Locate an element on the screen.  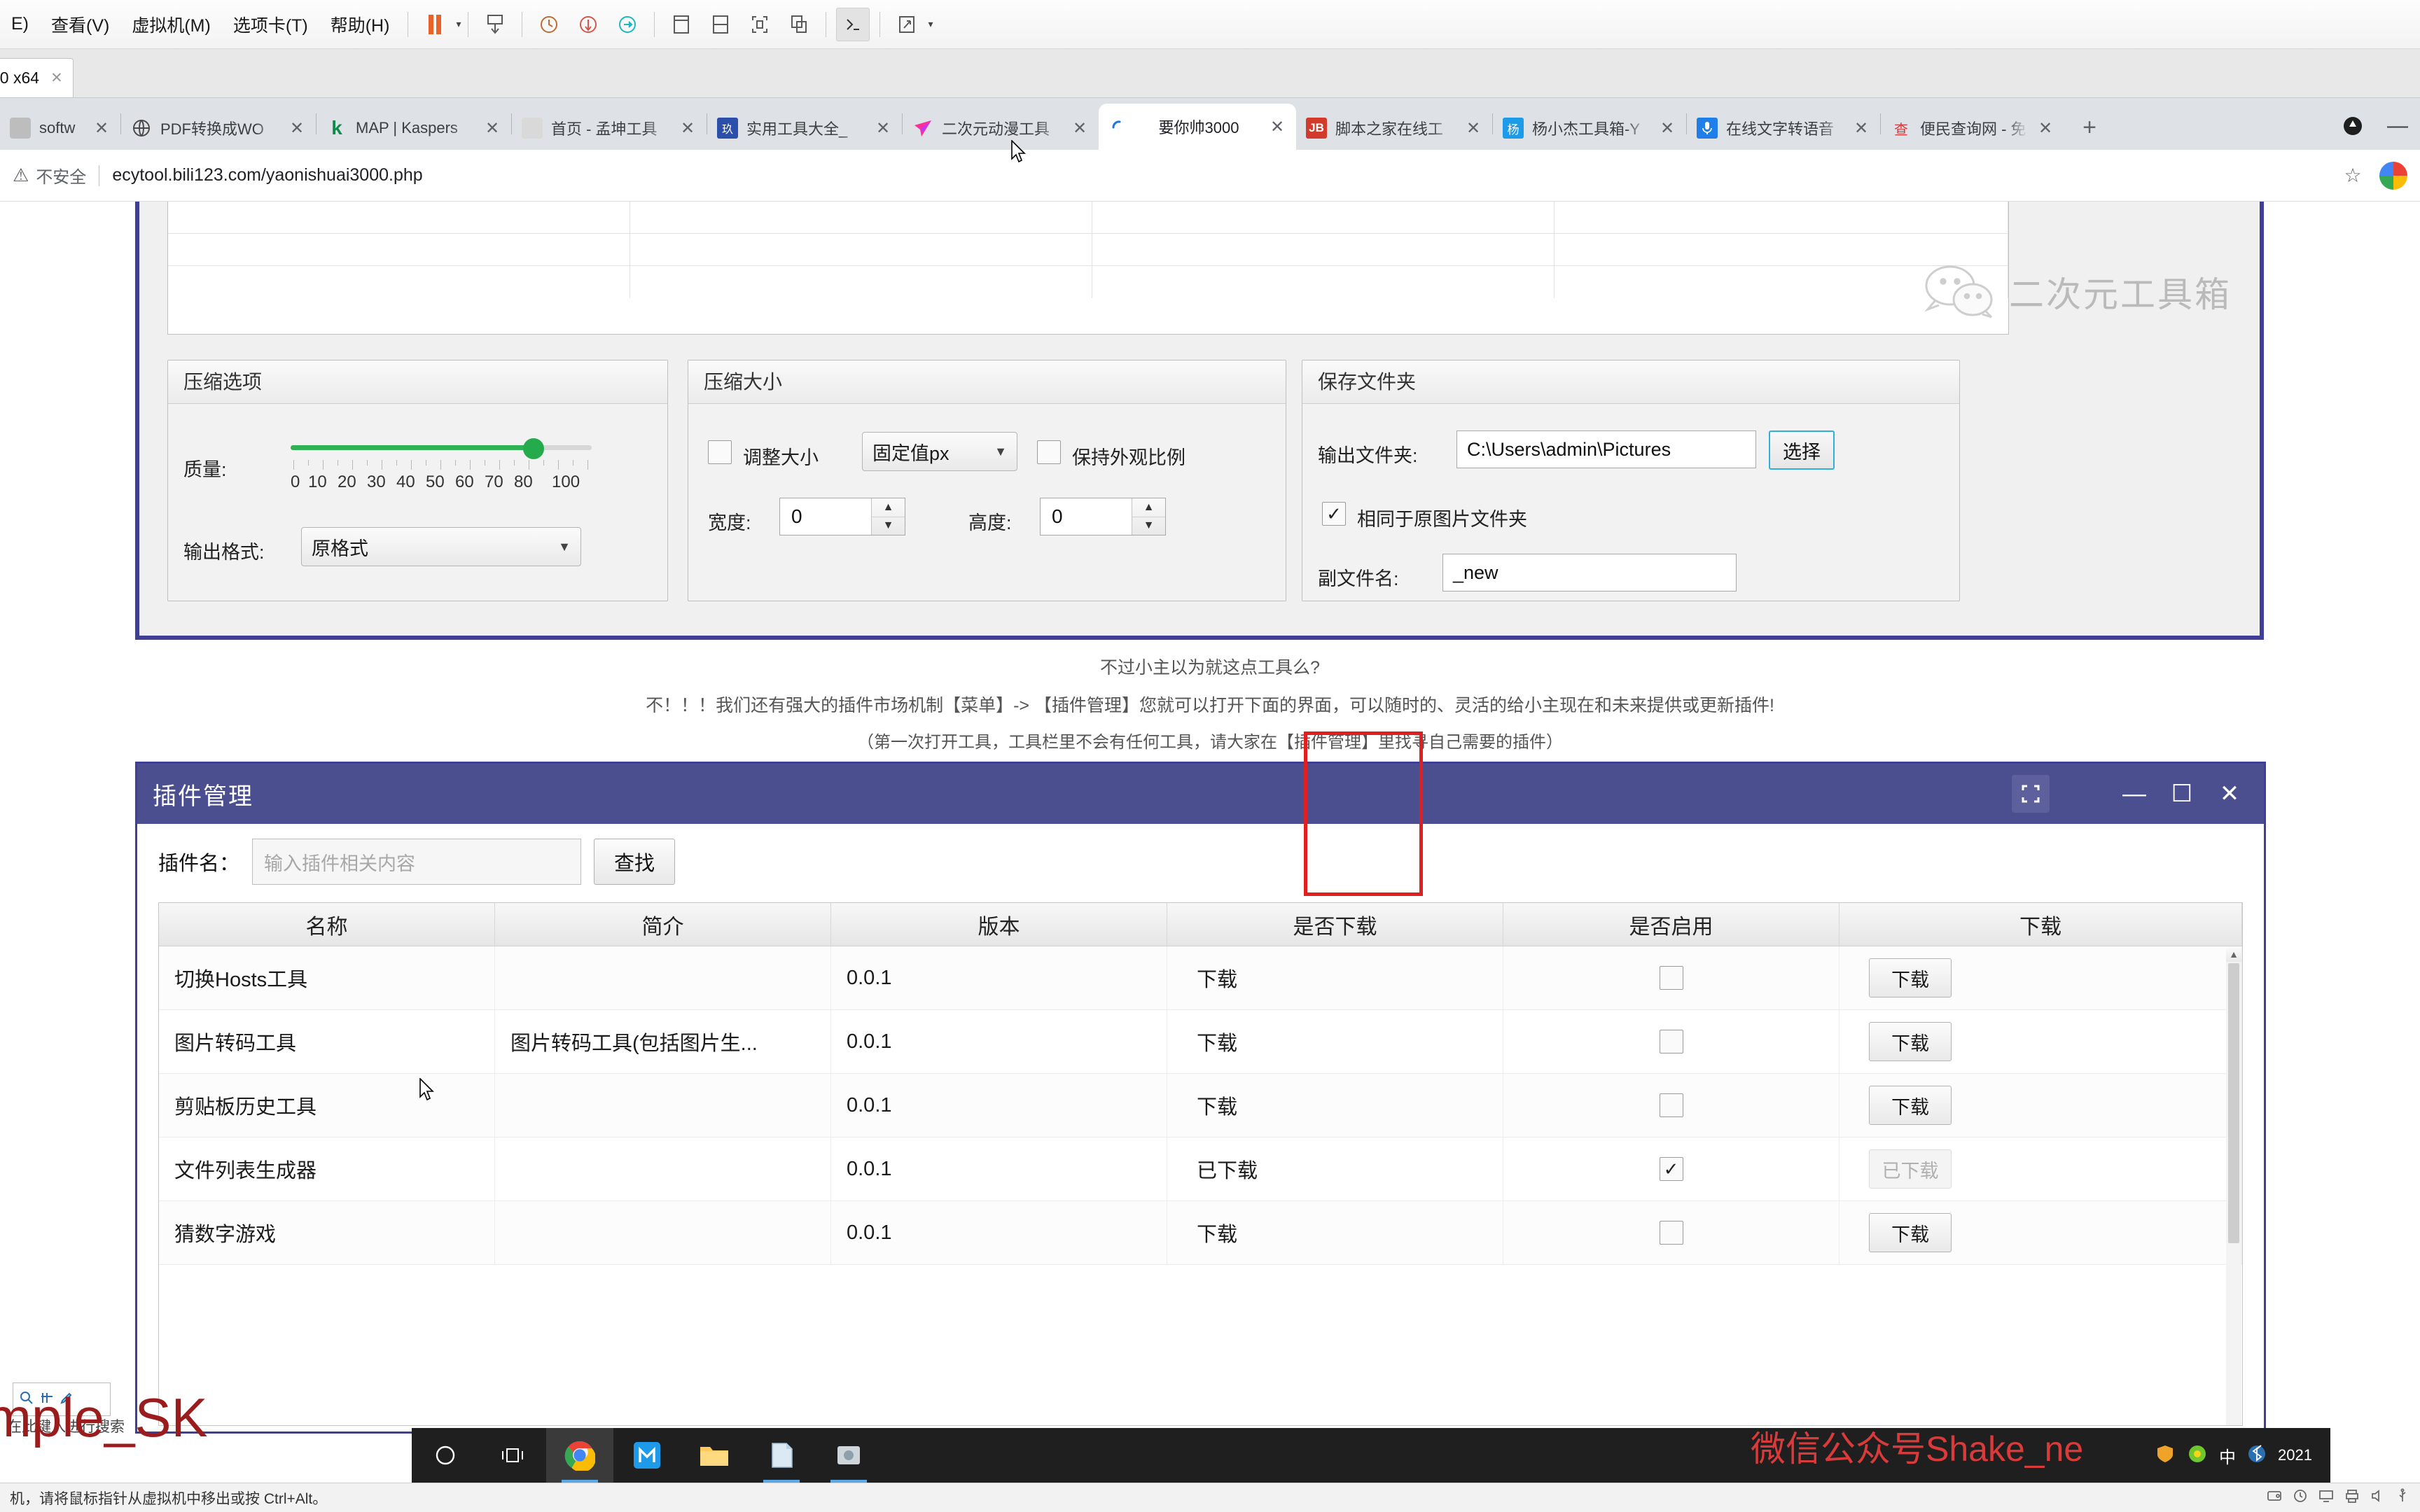
browser-tab-1: PDF转换成WO ✕ is located at coordinates (218, 128).